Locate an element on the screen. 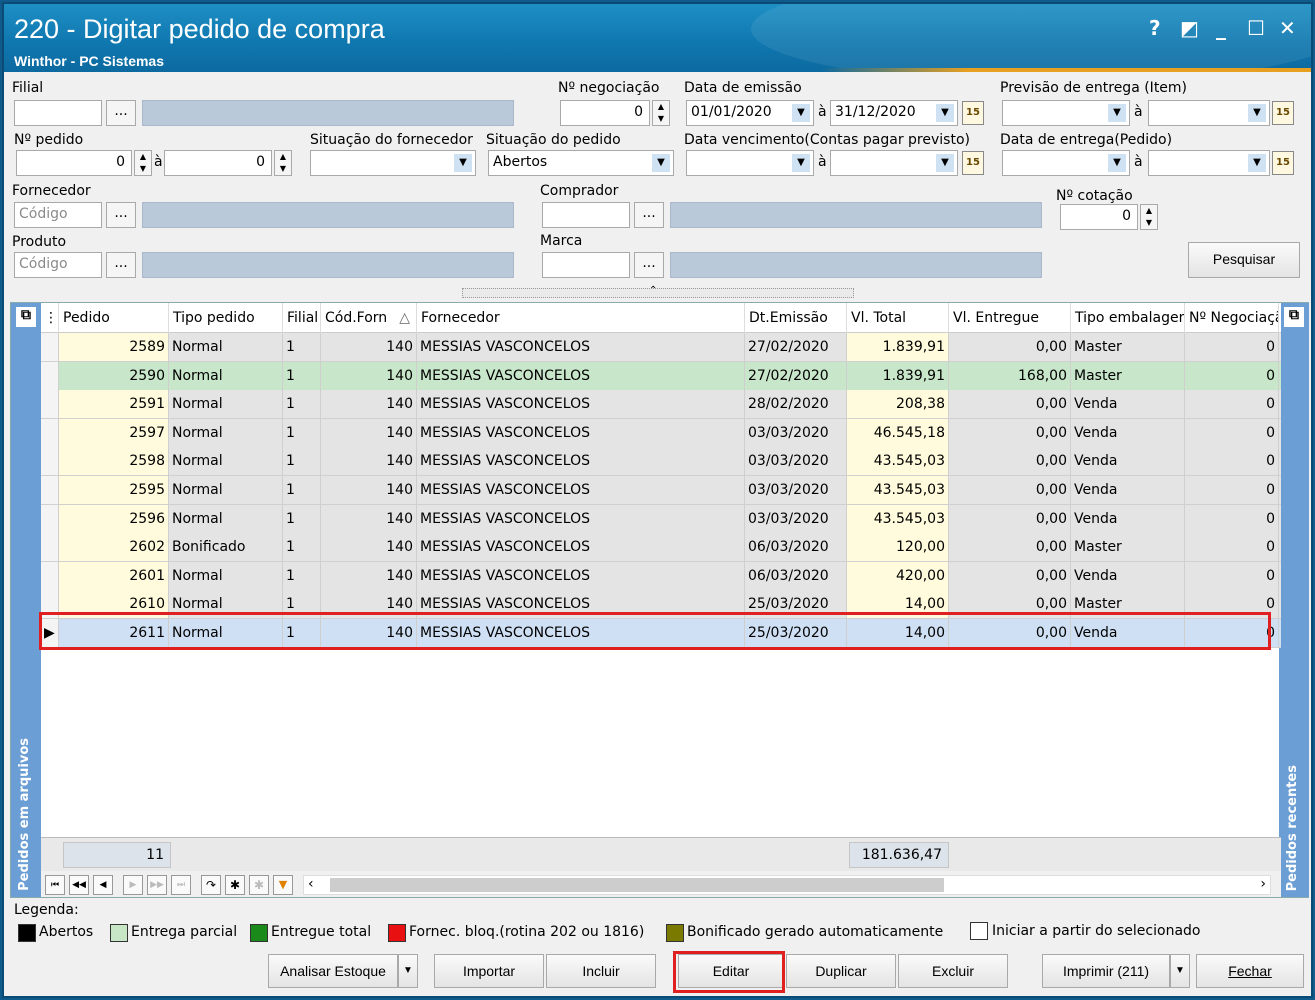 This screenshot has width=1315, height=1000. data-entrega-from-input: ▼ is located at coordinates (1066, 163).